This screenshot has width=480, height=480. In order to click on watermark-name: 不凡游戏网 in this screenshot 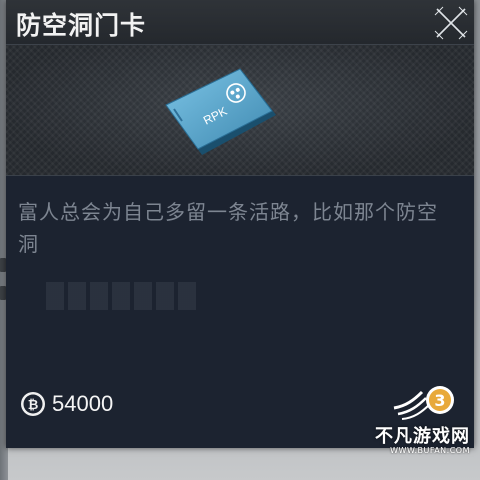, I will do `click(422, 436)`.